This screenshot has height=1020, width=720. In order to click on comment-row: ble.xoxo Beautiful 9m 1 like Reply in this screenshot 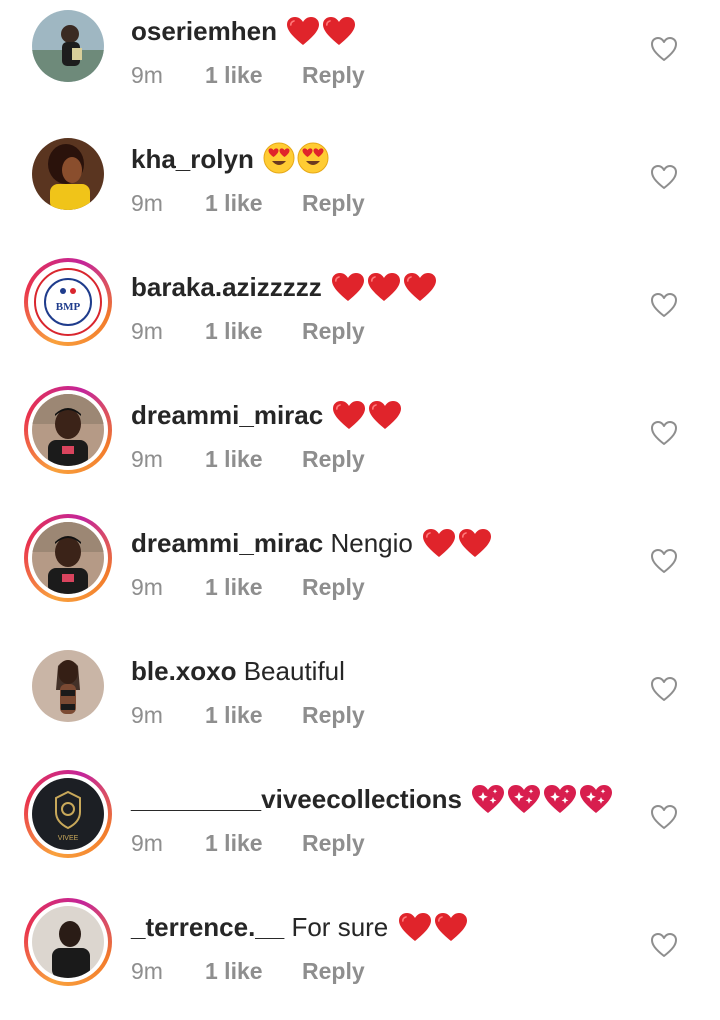, I will do `click(360, 700)`.